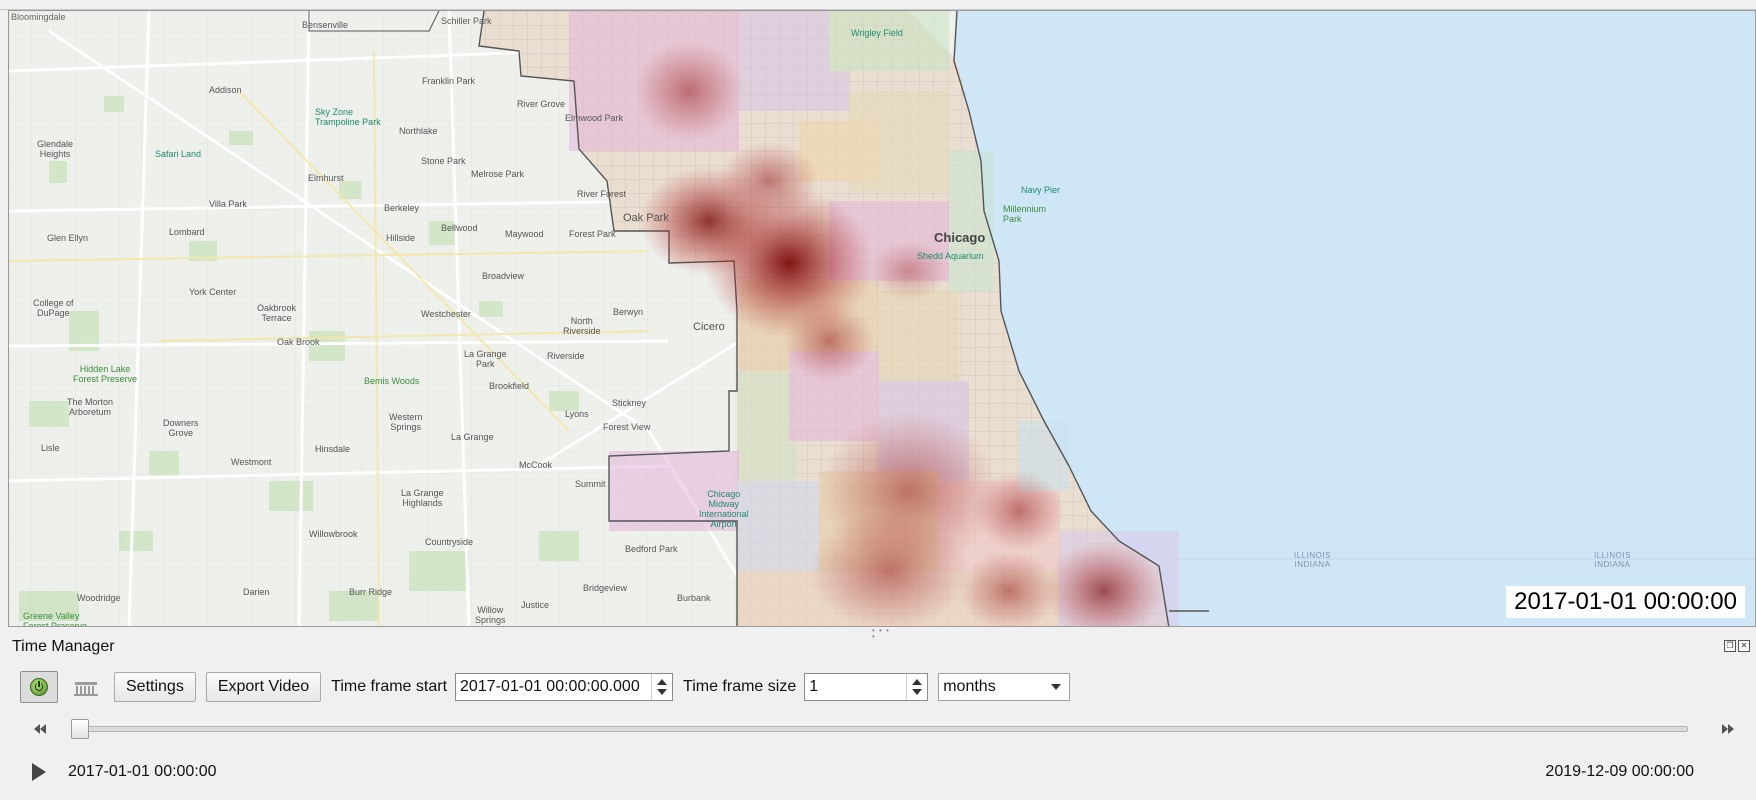 The image size is (1756, 800). Describe the element at coordinates (709, 327) in the screenshot. I see `map-label-cicero: Cicero` at that location.